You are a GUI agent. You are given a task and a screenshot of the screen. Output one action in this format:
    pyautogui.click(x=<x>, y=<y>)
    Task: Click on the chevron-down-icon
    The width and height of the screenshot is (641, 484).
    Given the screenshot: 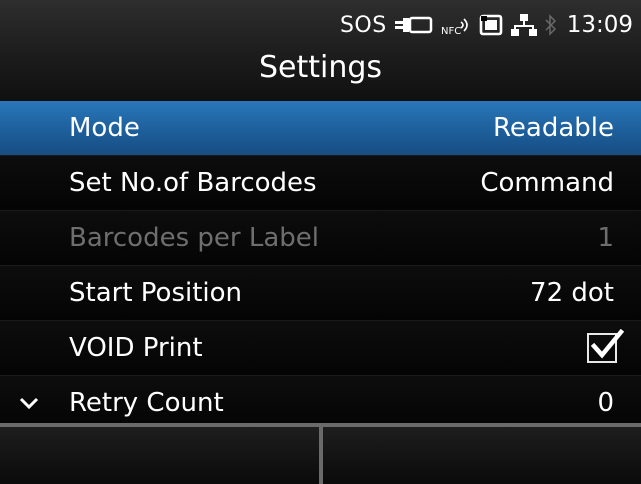 What is the action you would take?
    pyautogui.click(x=29, y=403)
    